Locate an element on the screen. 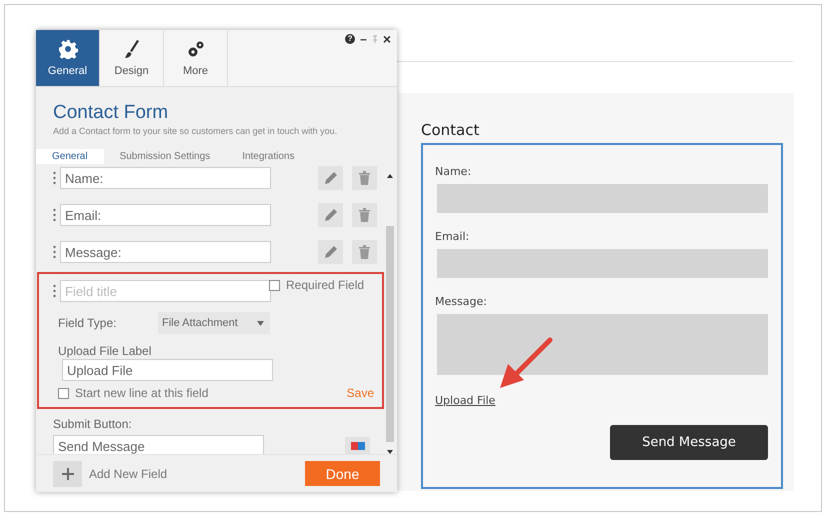 The width and height of the screenshot is (828, 518). form-heading: Contact is located at coordinates (450, 131).